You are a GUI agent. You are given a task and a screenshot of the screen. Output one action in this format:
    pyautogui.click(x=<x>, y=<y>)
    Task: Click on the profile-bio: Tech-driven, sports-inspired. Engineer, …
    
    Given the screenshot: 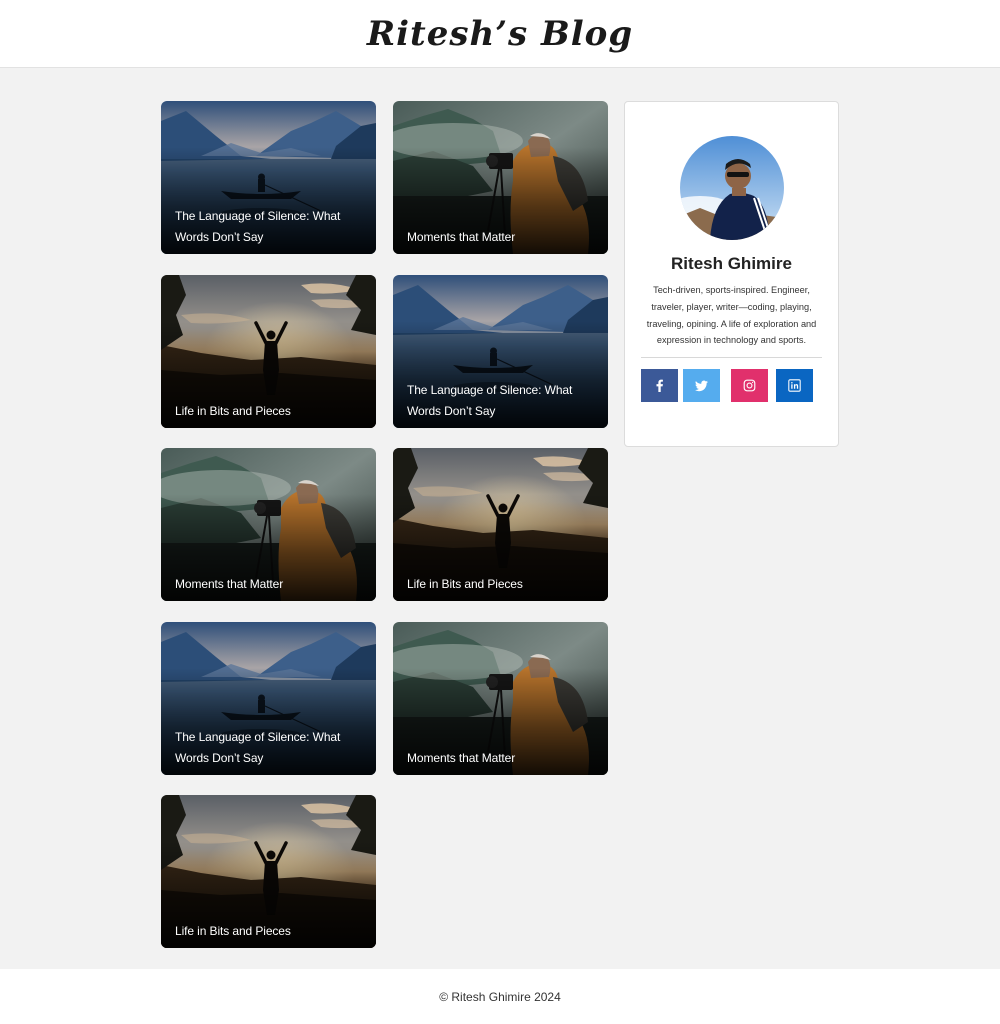 What is the action you would take?
    pyautogui.click(x=731, y=315)
    